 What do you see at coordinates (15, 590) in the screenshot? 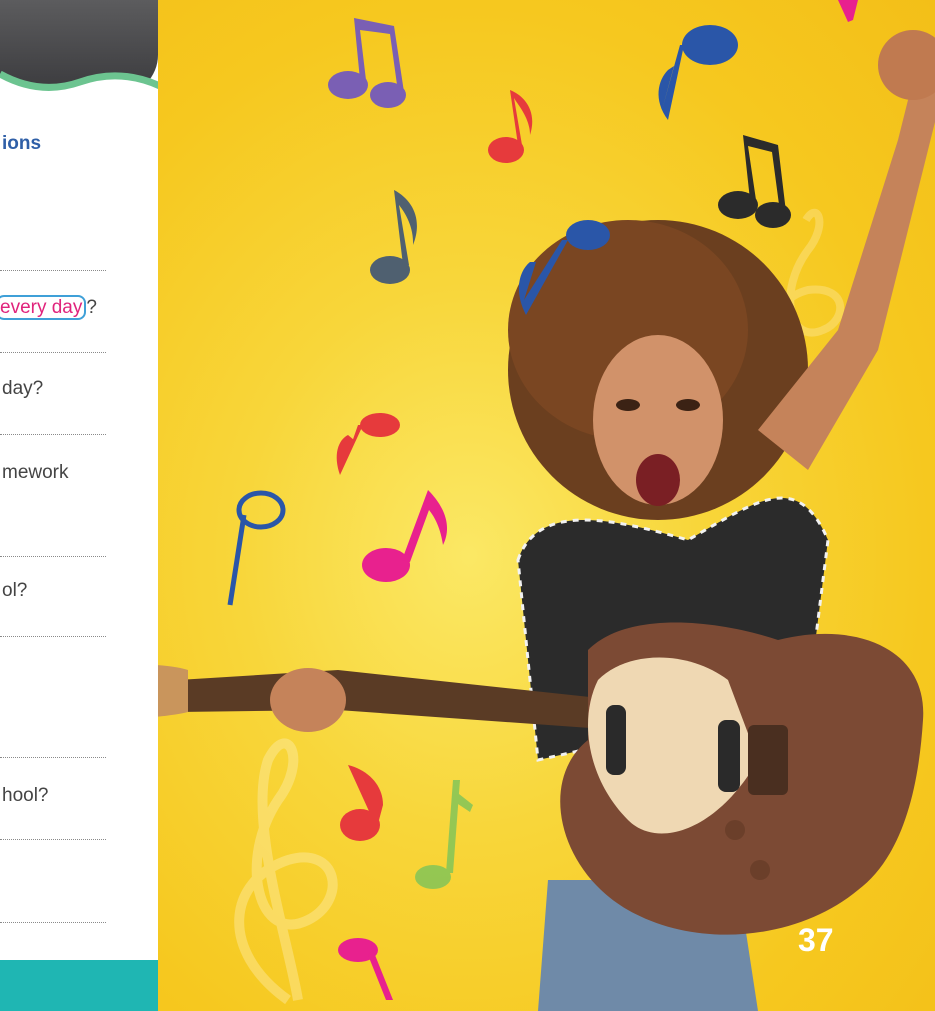
I see `question-4: ol?` at bounding box center [15, 590].